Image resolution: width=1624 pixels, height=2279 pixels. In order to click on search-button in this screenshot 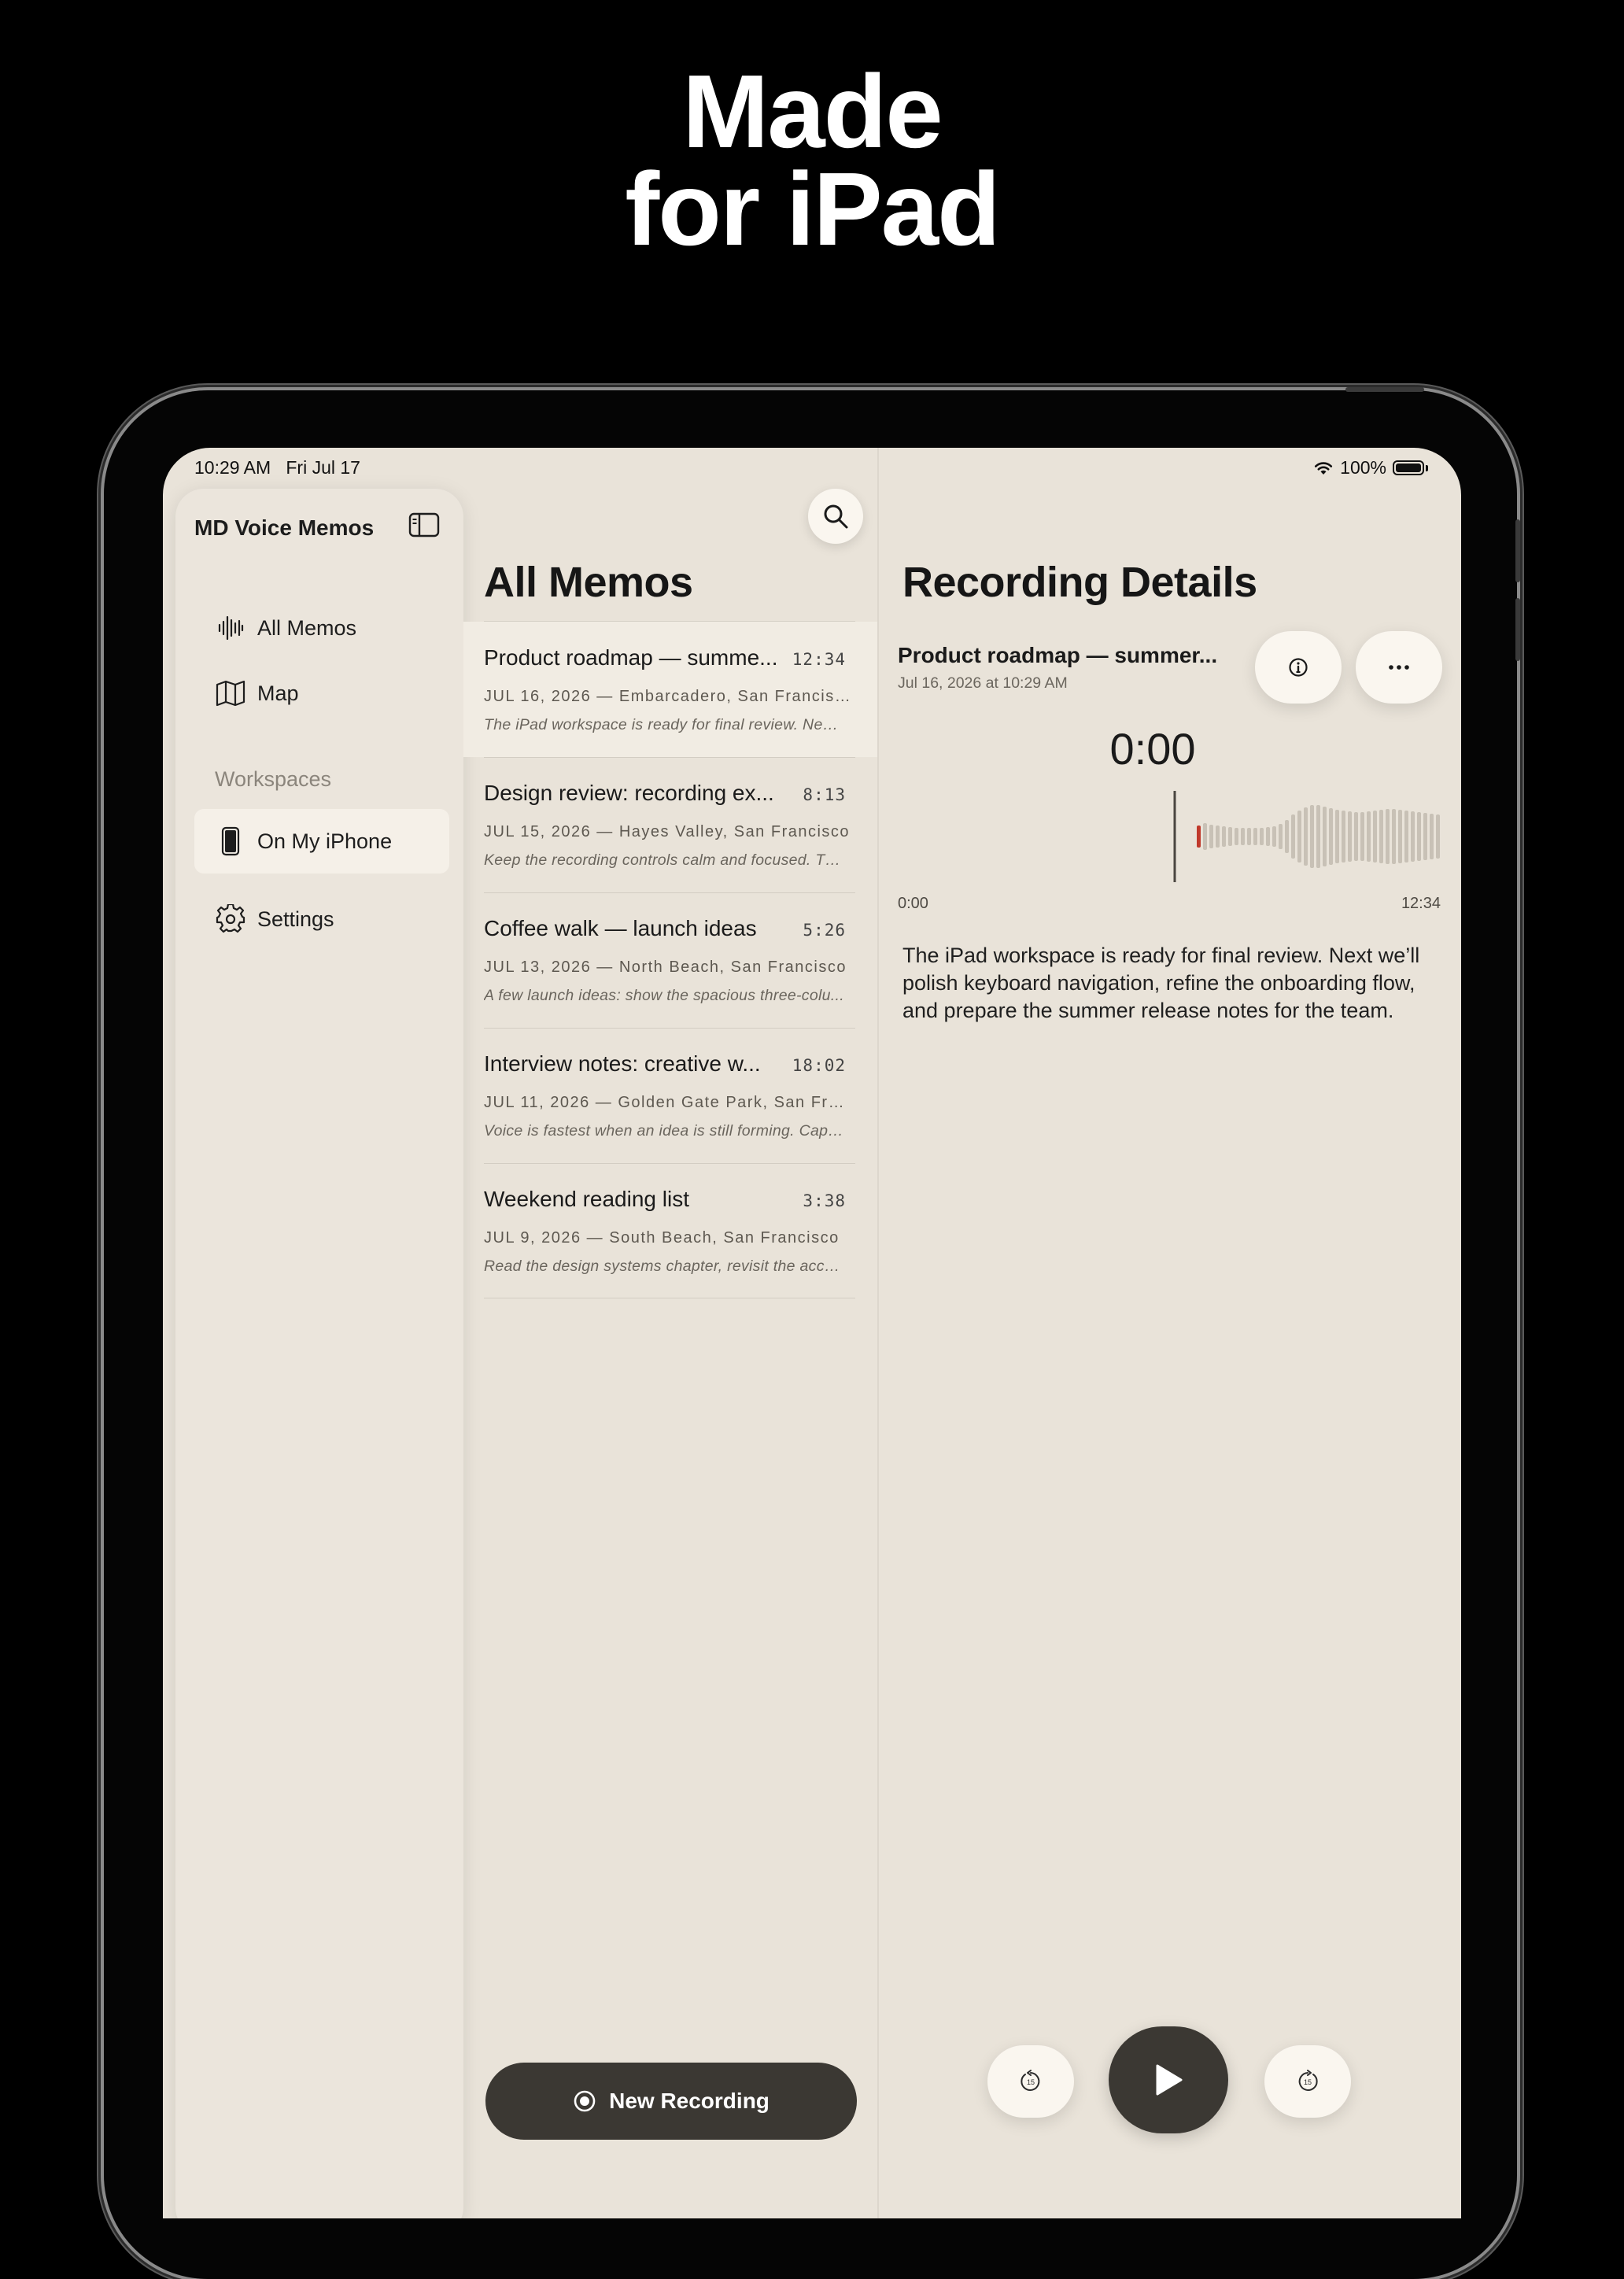, I will do `click(835, 516)`.